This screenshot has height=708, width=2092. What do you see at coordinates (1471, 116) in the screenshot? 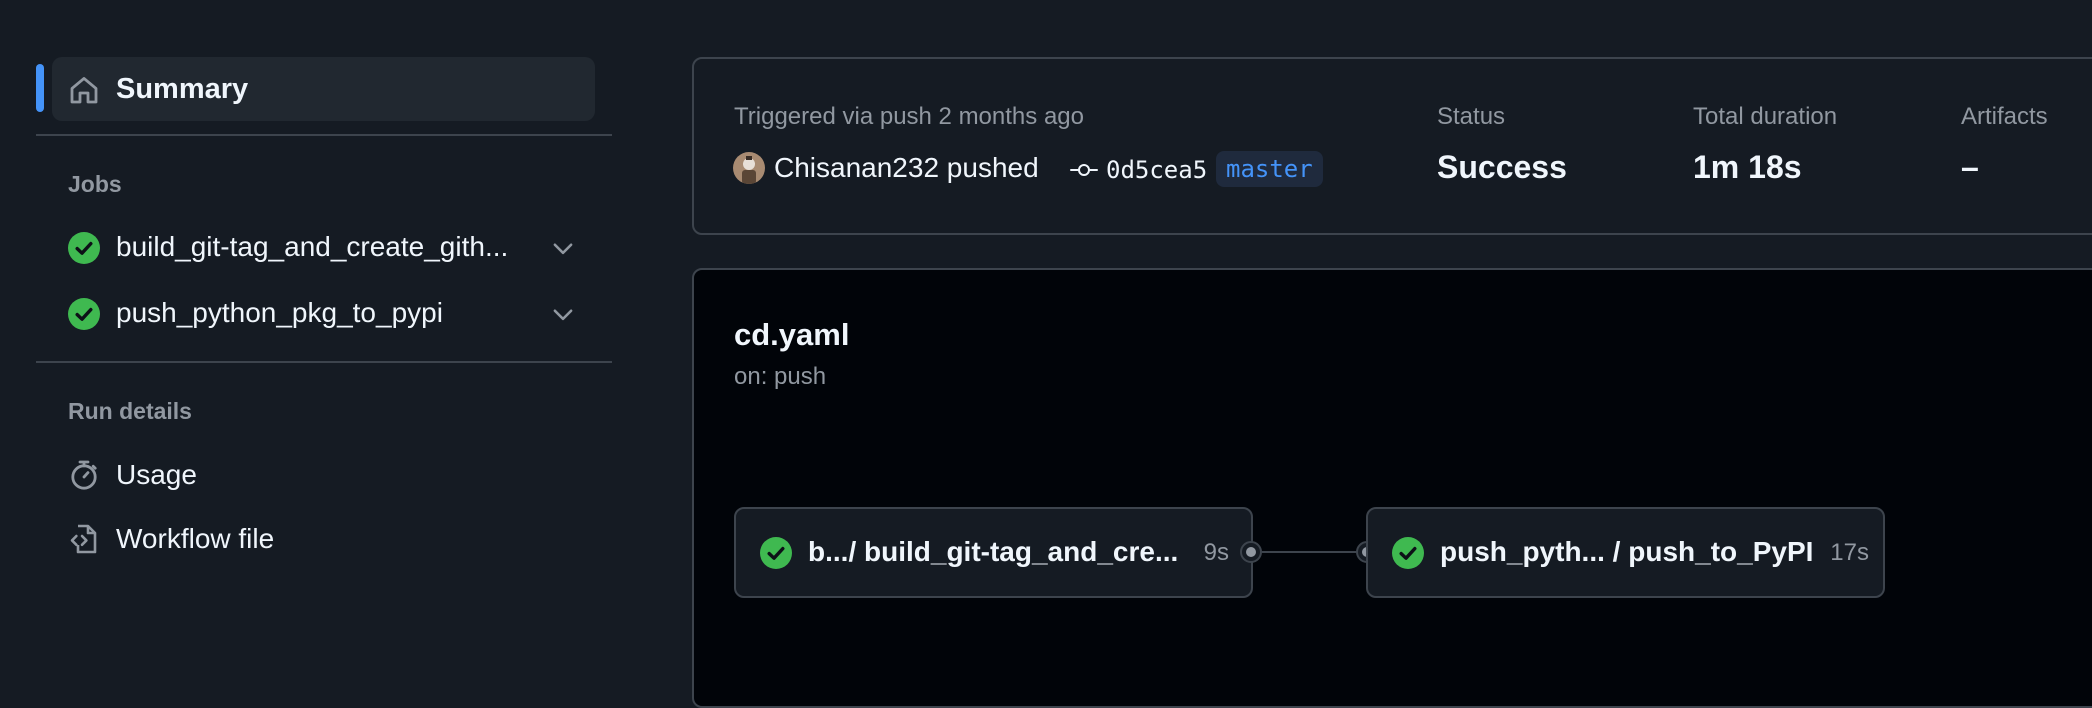
I see `status-label: Status` at bounding box center [1471, 116].